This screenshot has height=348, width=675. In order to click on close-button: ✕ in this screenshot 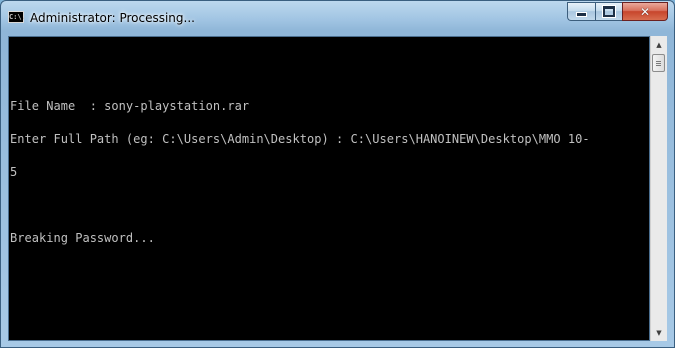, I will do `click(645, 11)`.